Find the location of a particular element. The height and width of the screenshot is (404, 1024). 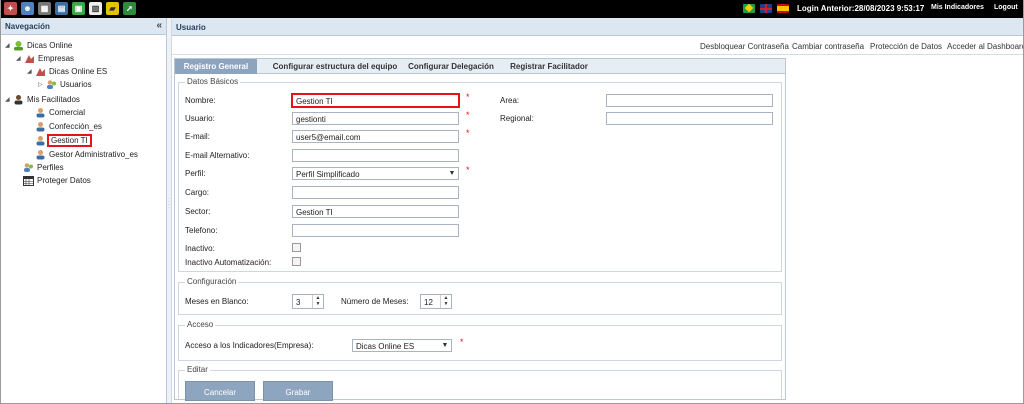

email-label: E-mail: is located at coordinates (197, 136).